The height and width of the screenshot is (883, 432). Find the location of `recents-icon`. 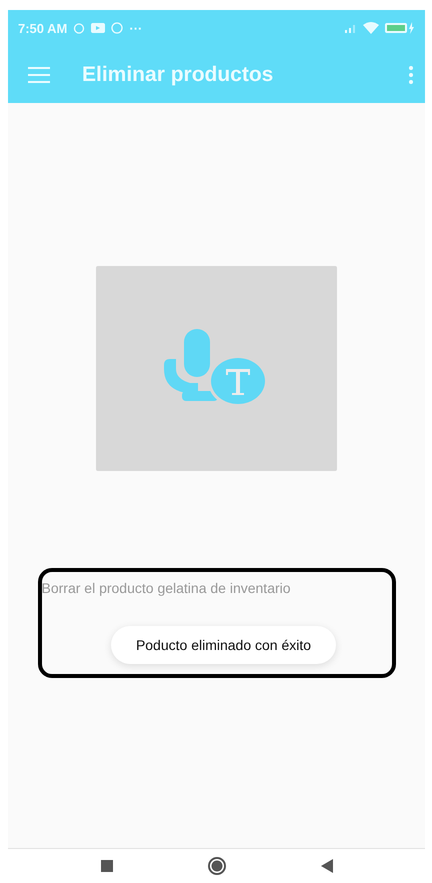

recents-icon is located at coordinates (106, 866).